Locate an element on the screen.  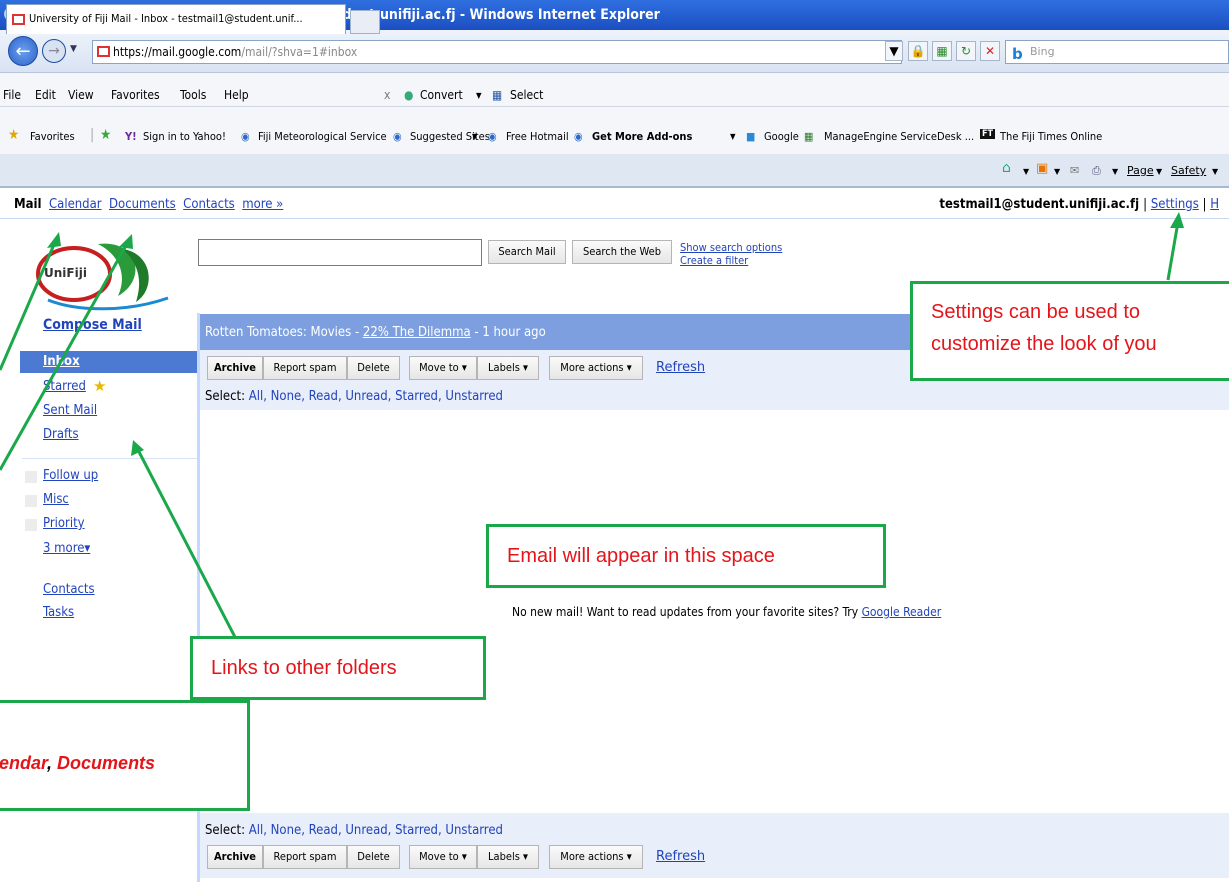
annotation-settings-line1: Settings can be used to is located at coordinates (1036, 312).